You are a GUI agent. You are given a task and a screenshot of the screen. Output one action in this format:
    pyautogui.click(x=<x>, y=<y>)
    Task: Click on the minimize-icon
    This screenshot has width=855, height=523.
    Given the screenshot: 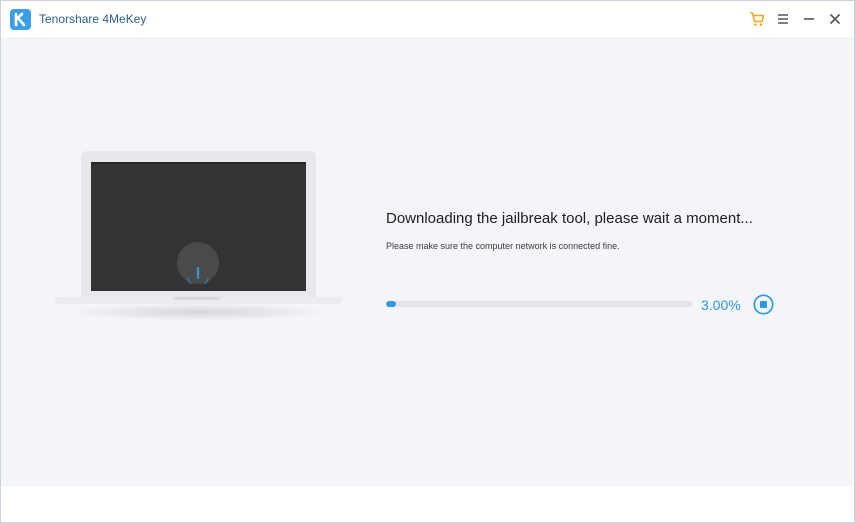 What is the action you would take?
    pyautogui.click(x=809, y=19)
    